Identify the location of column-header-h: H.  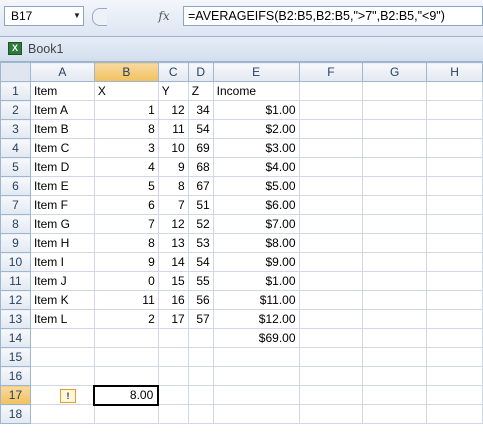
(454, 72).